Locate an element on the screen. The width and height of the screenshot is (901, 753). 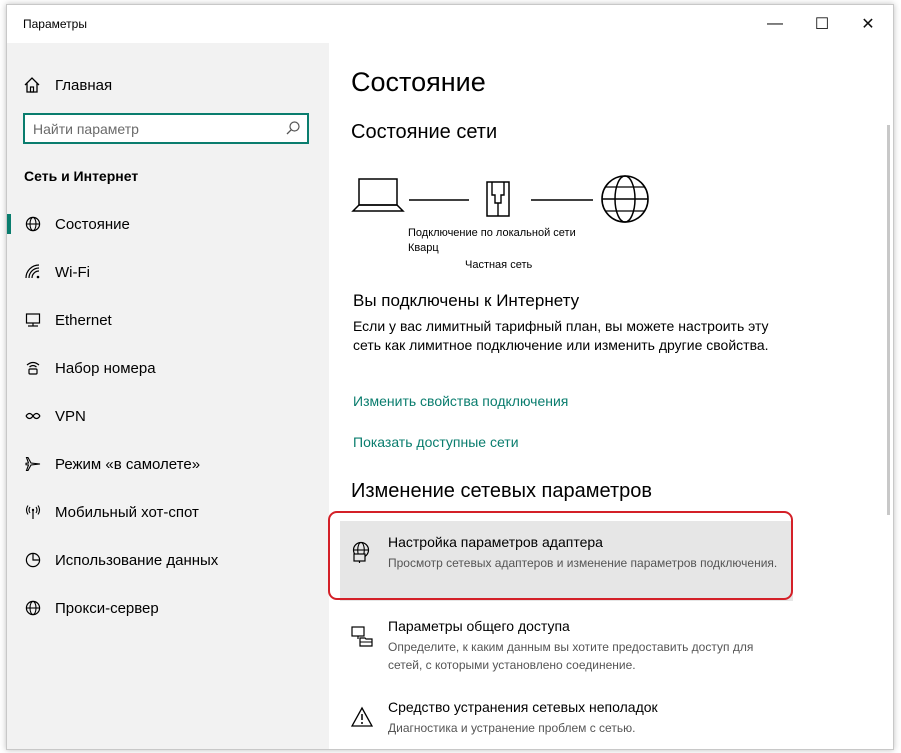
sidebar-item-label: Состояние is located at coordinates (92, 224).